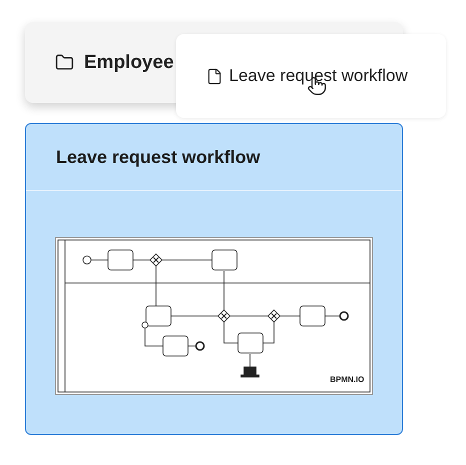 Image resolution: width=466 pixels, height=465 pixels. What do you see at coordinates (347, 379) in the screenshot?
I see `logo-text: BPMN.IO` at bounding box center [347, 379].